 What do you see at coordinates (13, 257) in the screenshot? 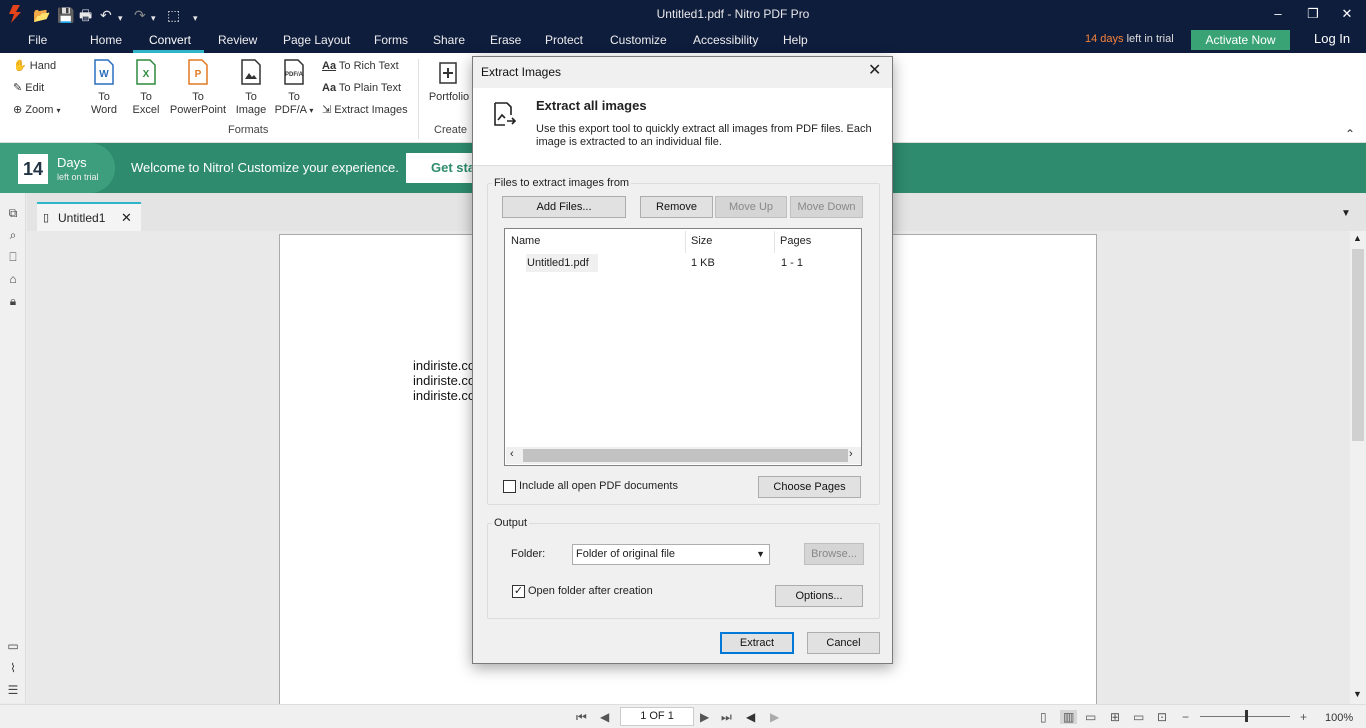
I see `bookmark-icon: ⎕` at bounding box center [13, 257].